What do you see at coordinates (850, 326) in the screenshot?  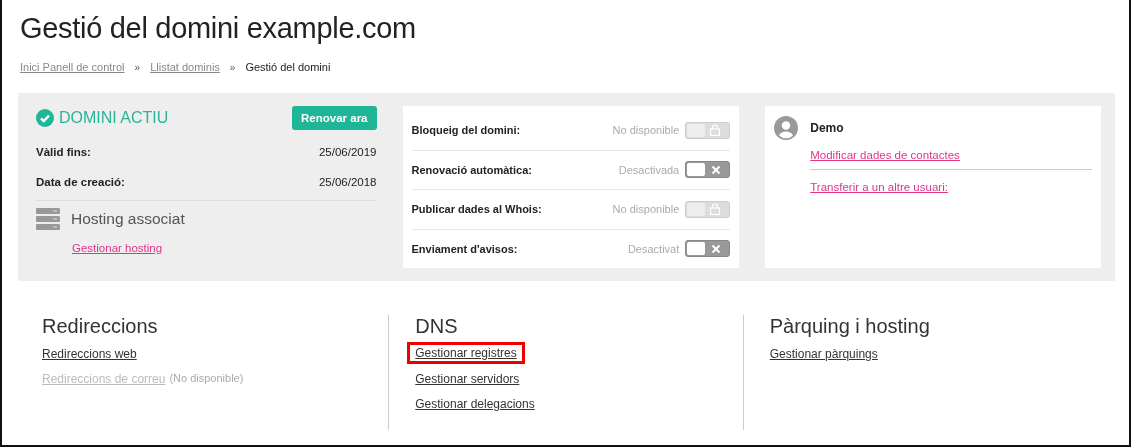 I see `section-title: Pàrquing i hosting` at bounding box center [850, 326].